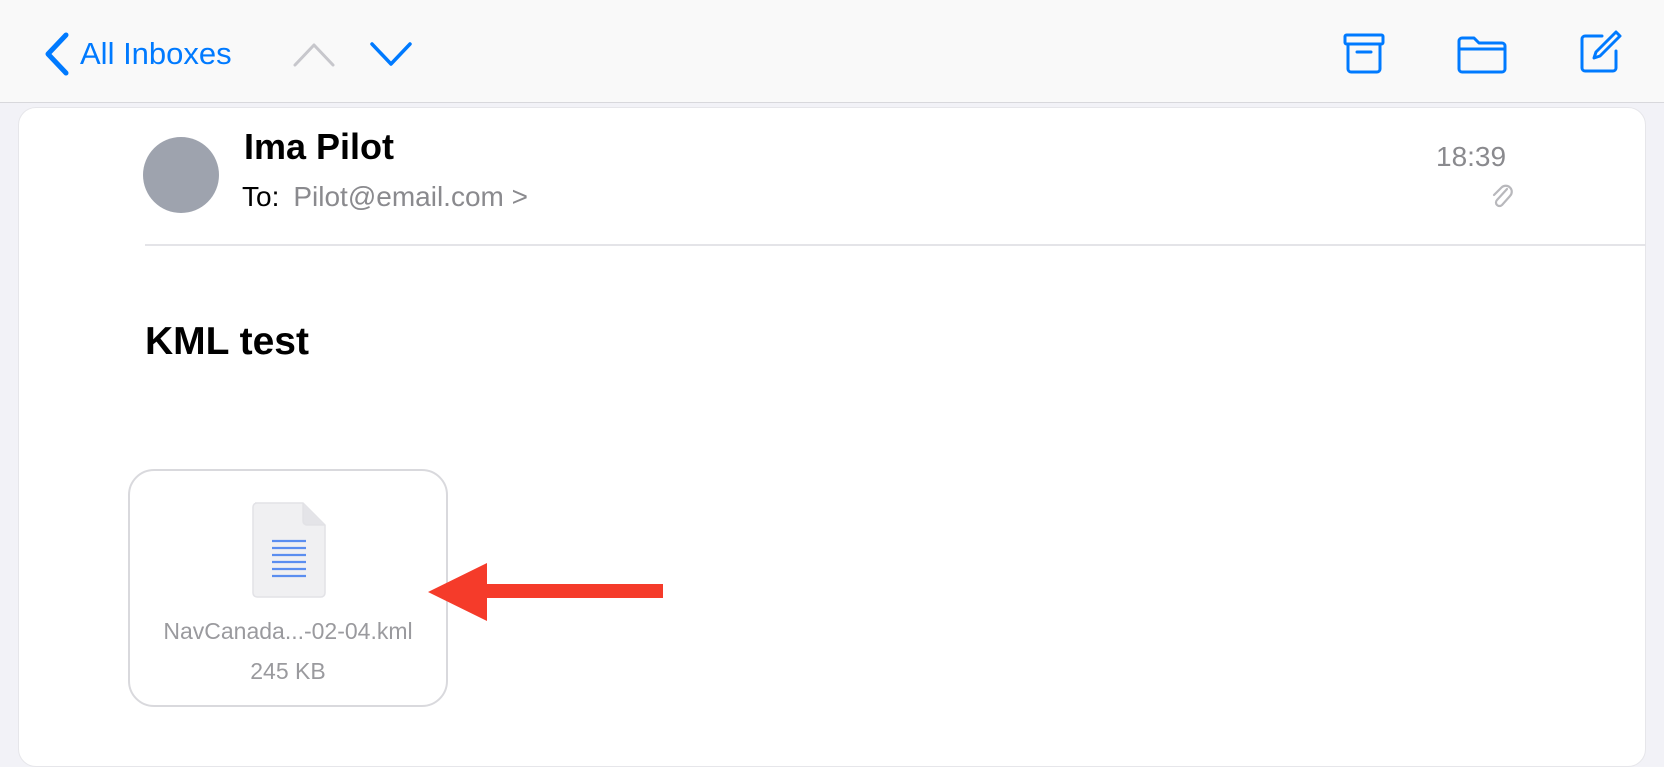 The width and height of the screenshot is (1664, 767). I want to click on message-subject: KML test, so click(227, 341).